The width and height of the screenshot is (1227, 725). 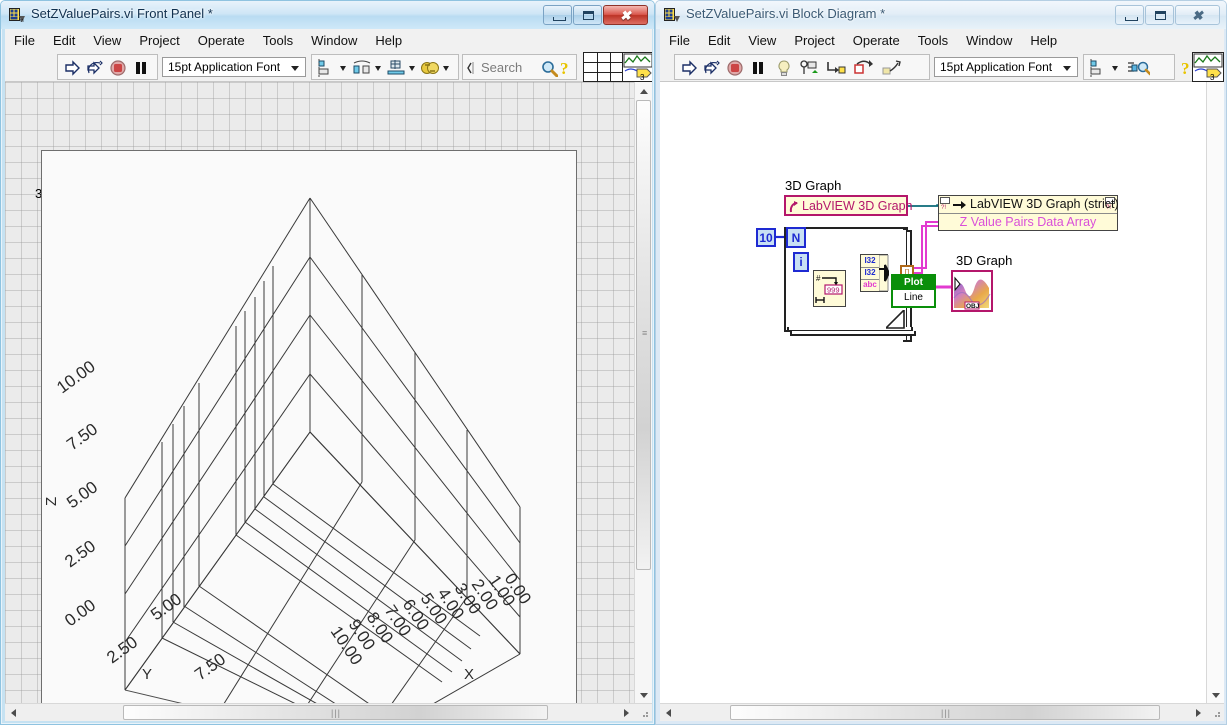 I want to click on bd-vi-icon: 3, so click(x=1208, y=67).